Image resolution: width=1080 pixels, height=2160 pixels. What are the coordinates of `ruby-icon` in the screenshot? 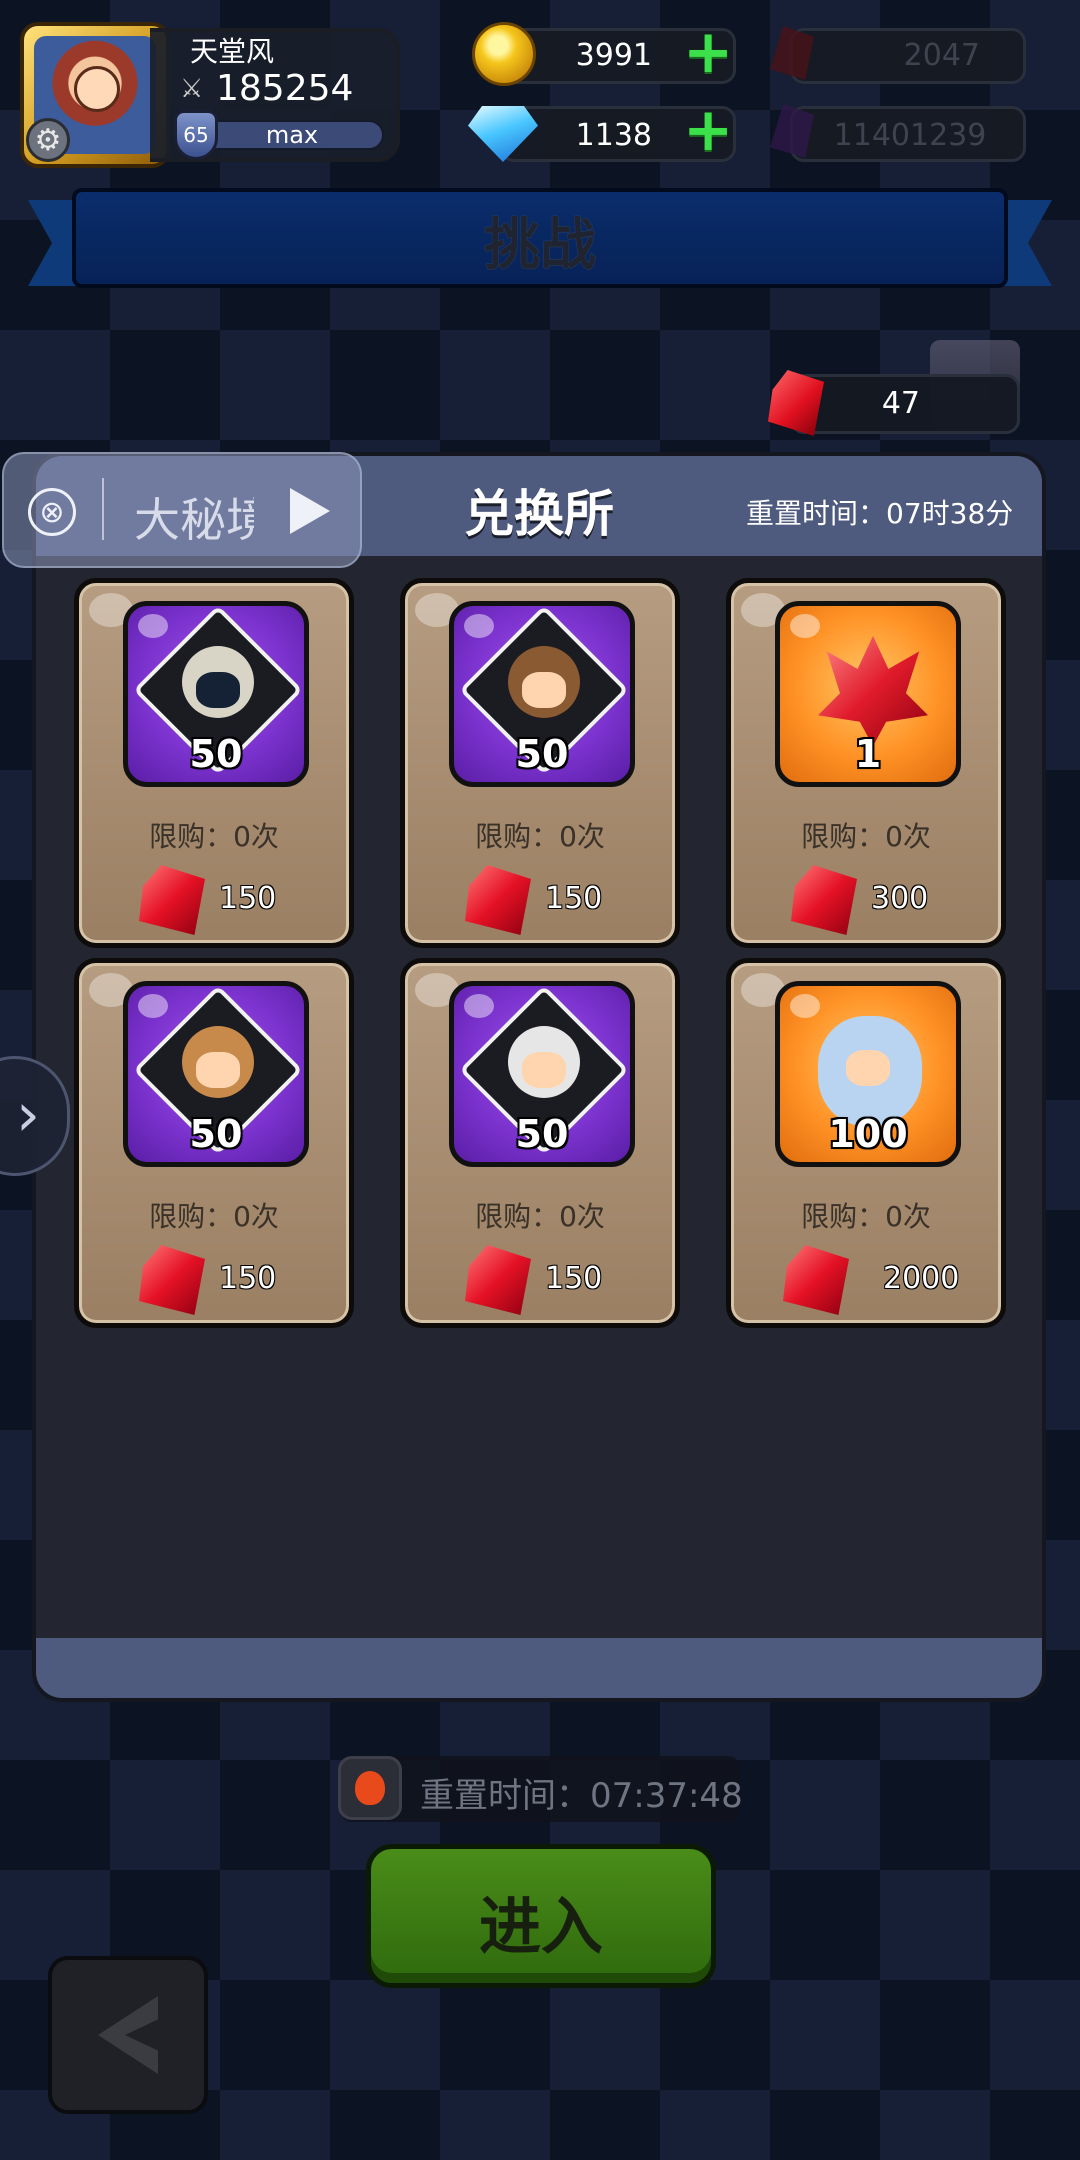 It's located at (796, 403).